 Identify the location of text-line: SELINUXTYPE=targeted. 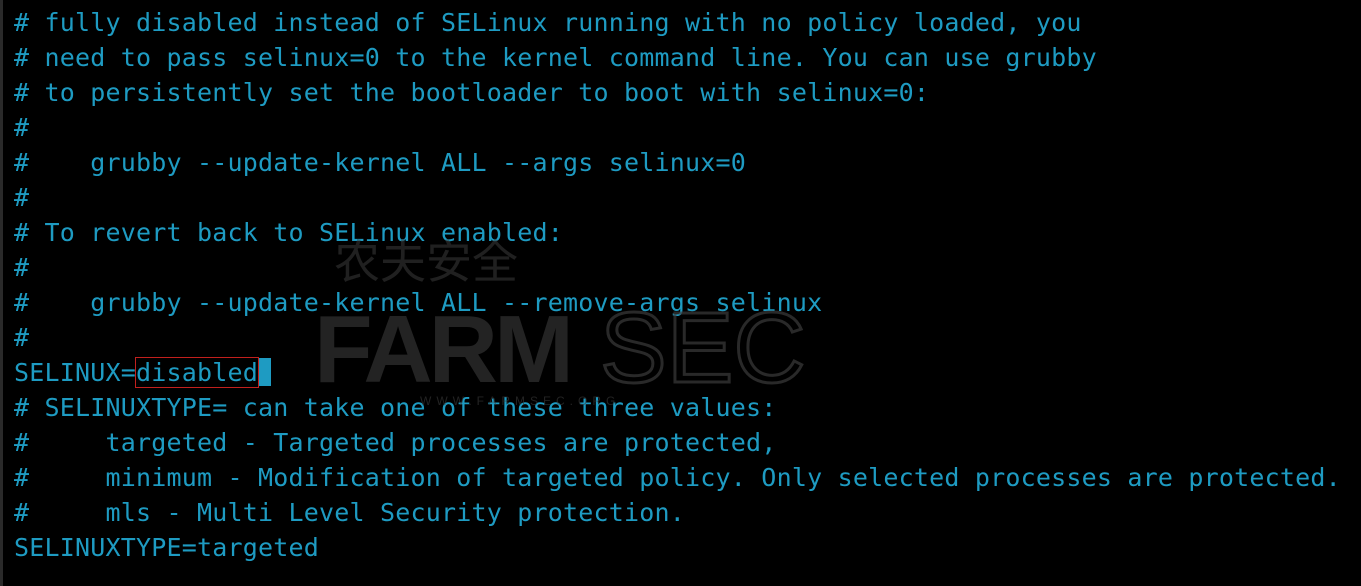
(167, 547).